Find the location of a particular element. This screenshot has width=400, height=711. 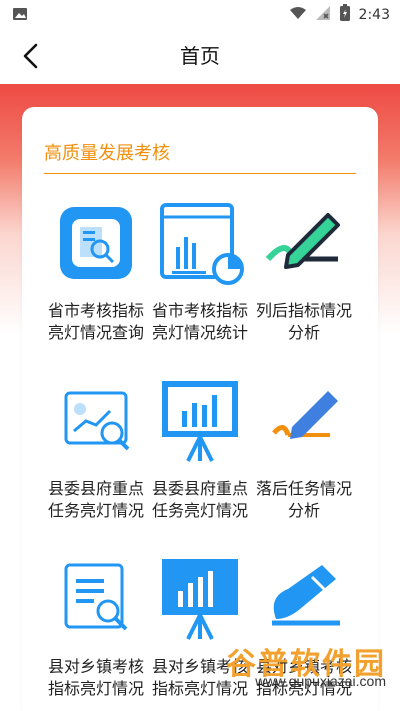

pen-curve-icon is located at coordinates (304, 599).